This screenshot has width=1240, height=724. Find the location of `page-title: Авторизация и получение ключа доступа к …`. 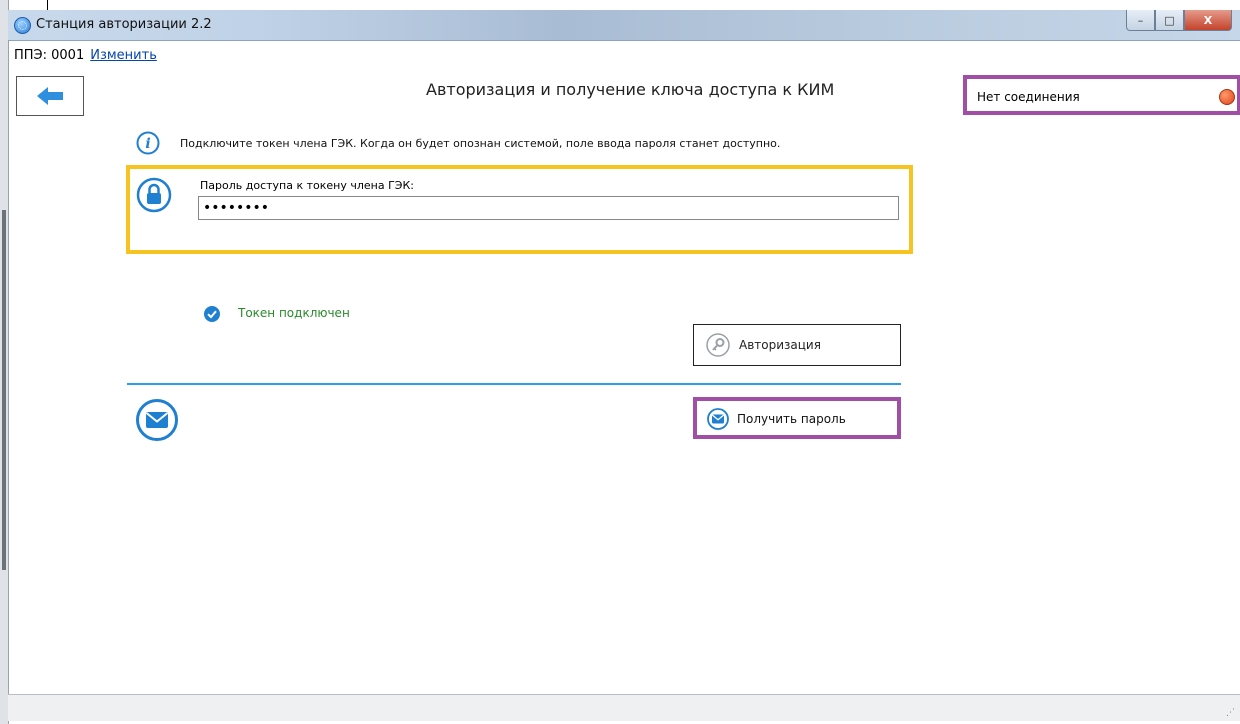

page-title: Авторизация и получение ключа доступа к … is located at coordinates (630, 89).